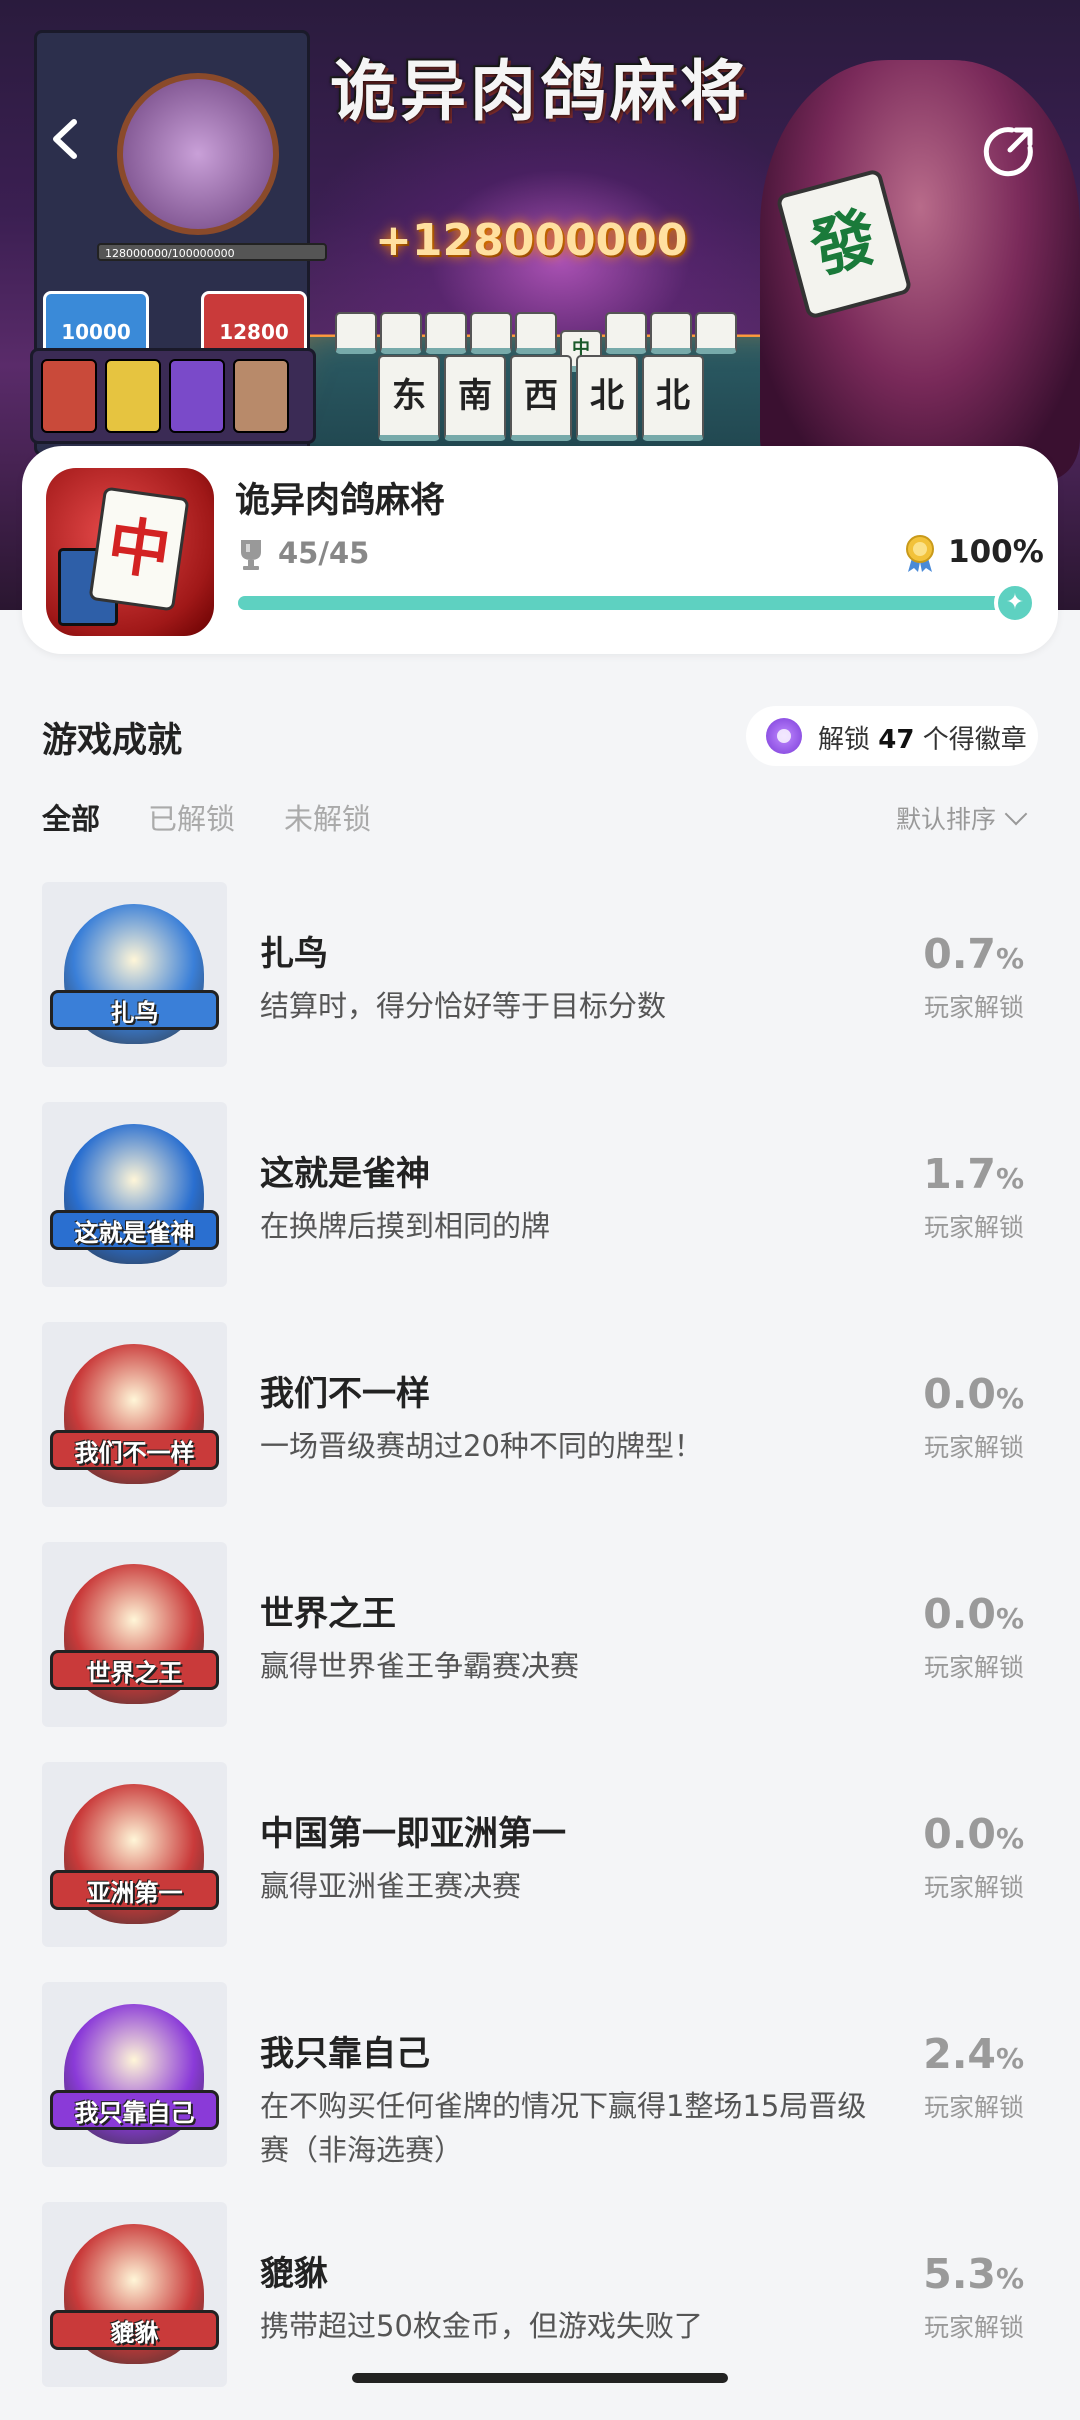  I want to click on card-slots, so click(173, 396).